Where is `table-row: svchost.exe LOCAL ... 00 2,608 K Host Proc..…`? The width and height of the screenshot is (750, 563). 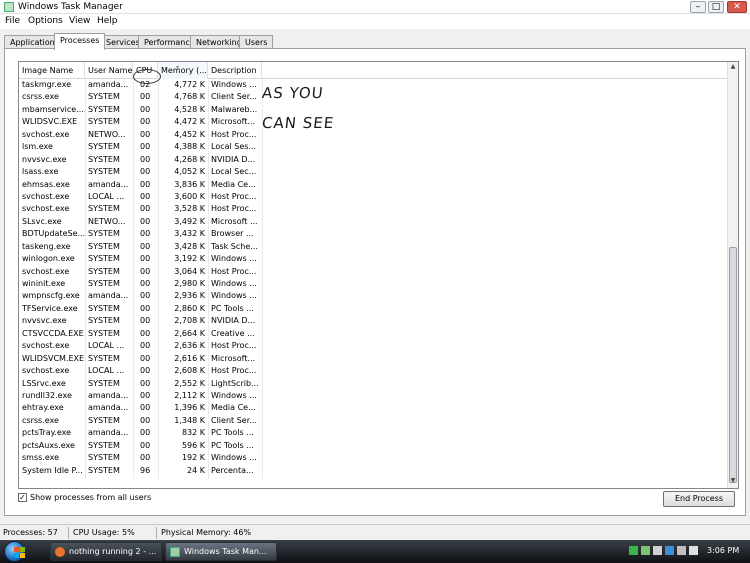
table-row: svchost.exe LOCAL ... 00 2,608 K Host Proc..… is located at coordinates (369, 371).